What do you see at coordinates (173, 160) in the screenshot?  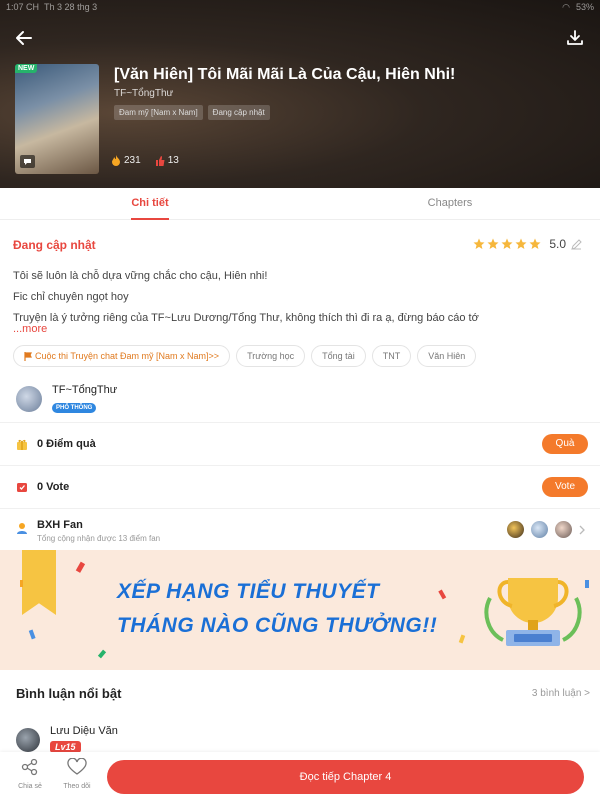 I see `like-count: 13` at bounding box center [173, 160].